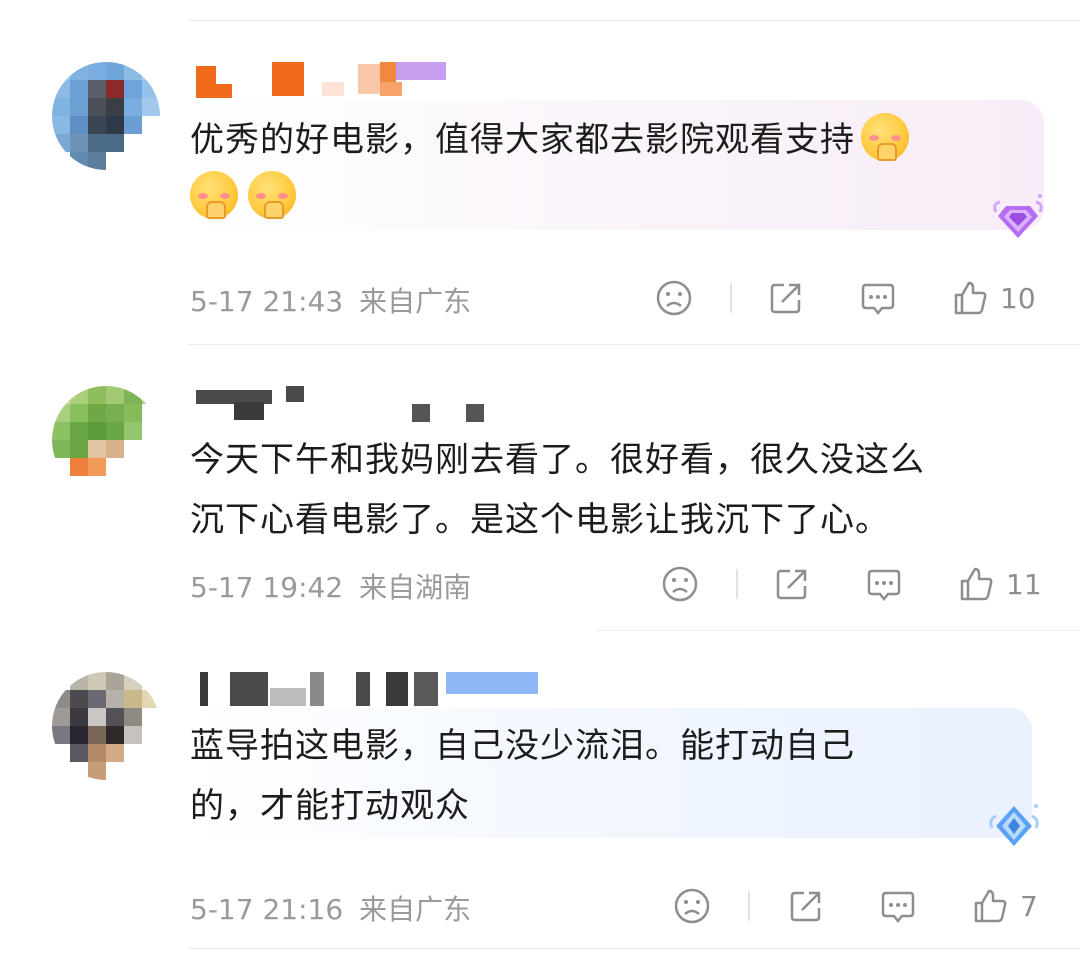 This screenshot has height=957, width=1080. I want to click on comment-actions: 10, so click(850, 298).